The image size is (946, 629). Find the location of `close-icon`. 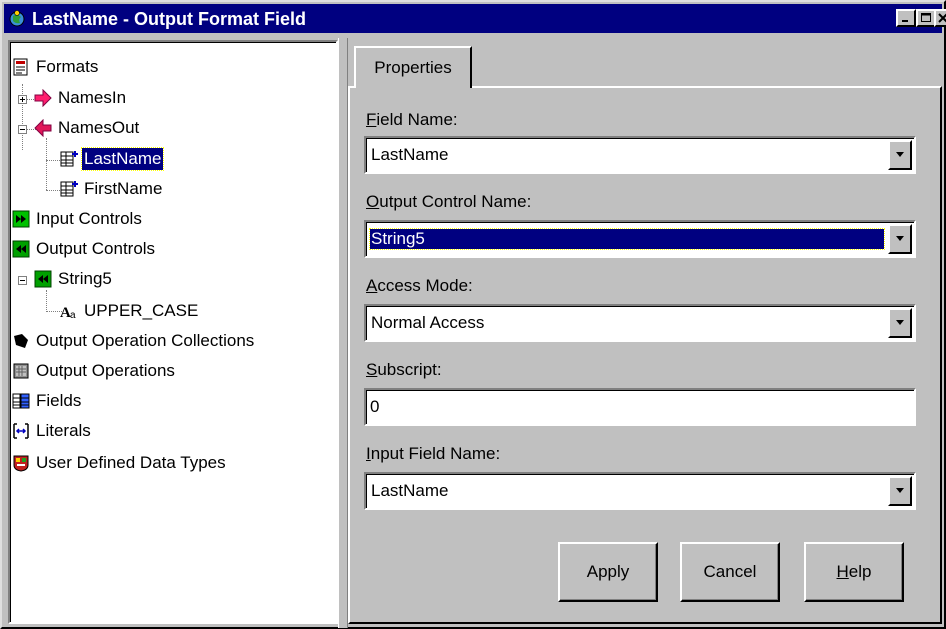

close-icon is located at coordinates (942, 18).